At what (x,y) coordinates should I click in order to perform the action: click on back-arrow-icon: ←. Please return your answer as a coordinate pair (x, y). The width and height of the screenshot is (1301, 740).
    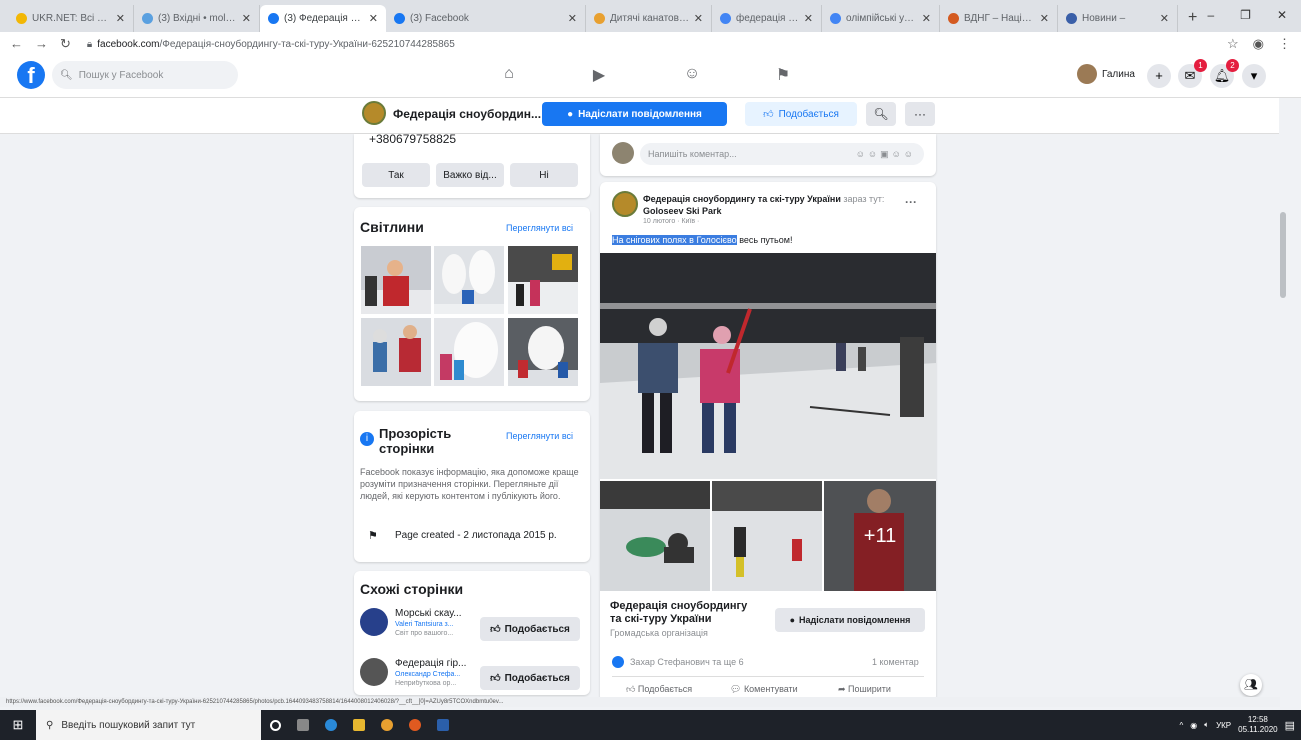
    Looking at the image, I should click on (16, 44).